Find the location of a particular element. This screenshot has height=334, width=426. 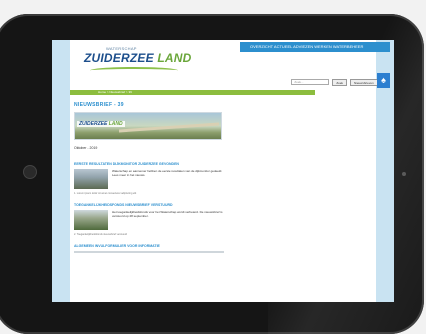

article: ALGEMEEN INVULFORMULIER VOOR INFORMATIE is located at coordinates (149, 248).